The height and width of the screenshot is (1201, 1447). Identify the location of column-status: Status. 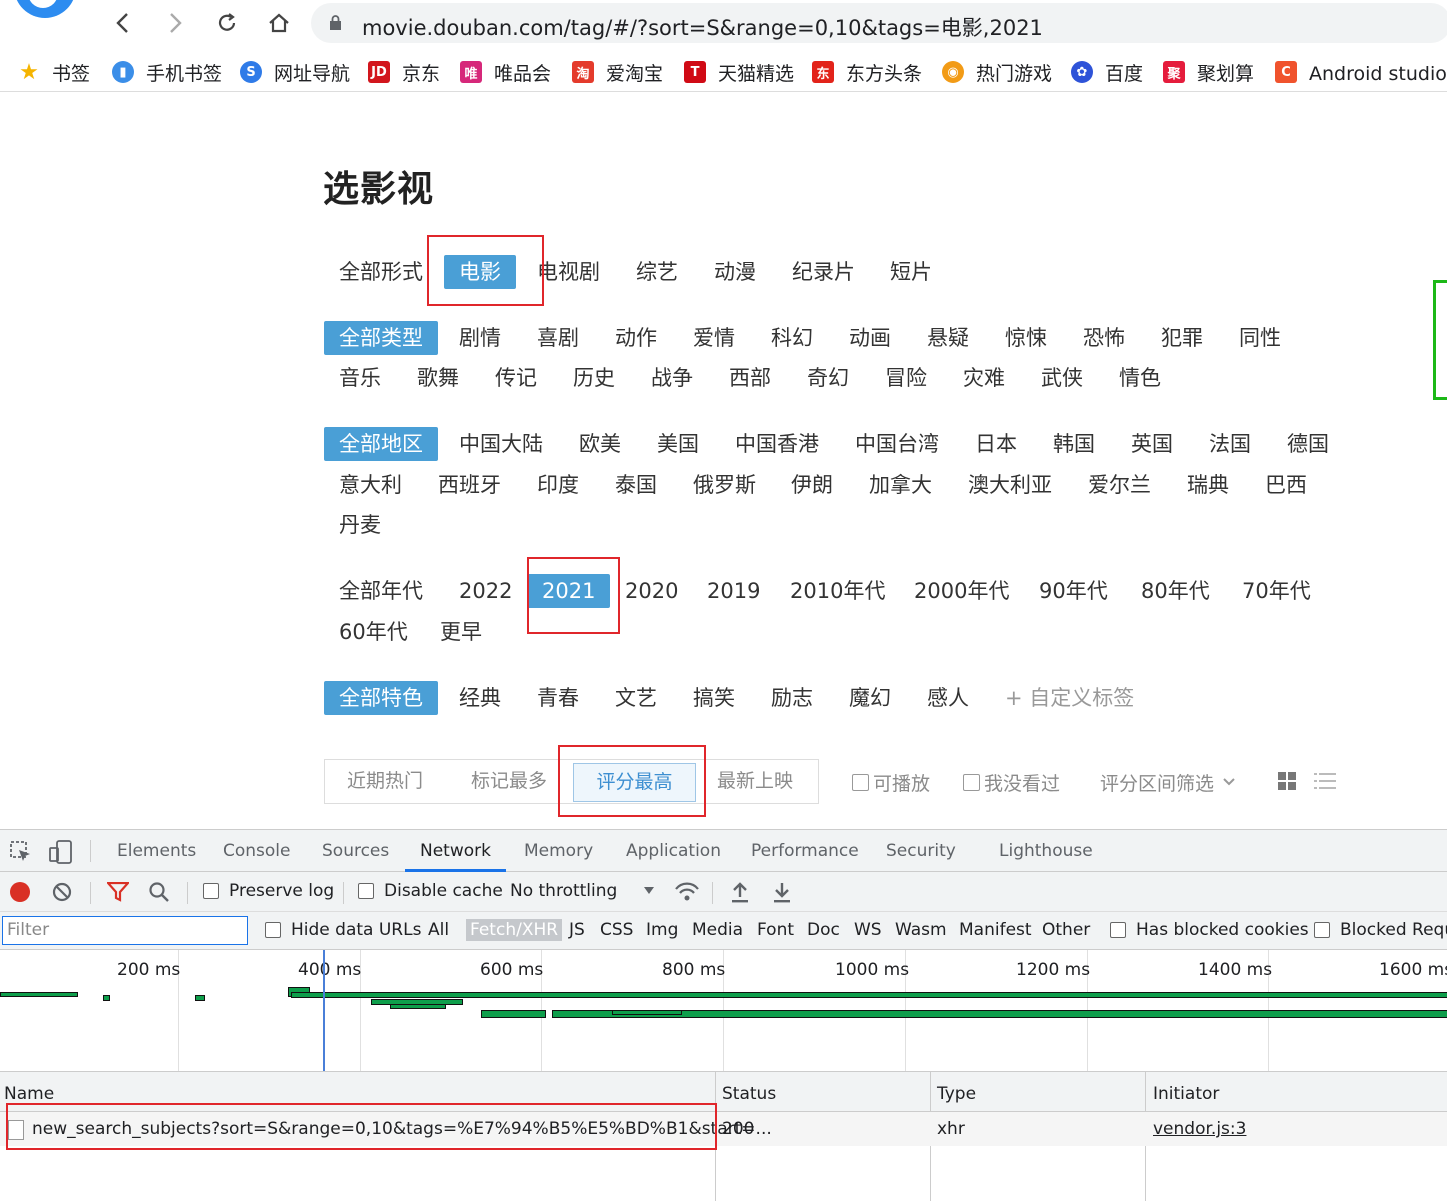
(749, 1094).